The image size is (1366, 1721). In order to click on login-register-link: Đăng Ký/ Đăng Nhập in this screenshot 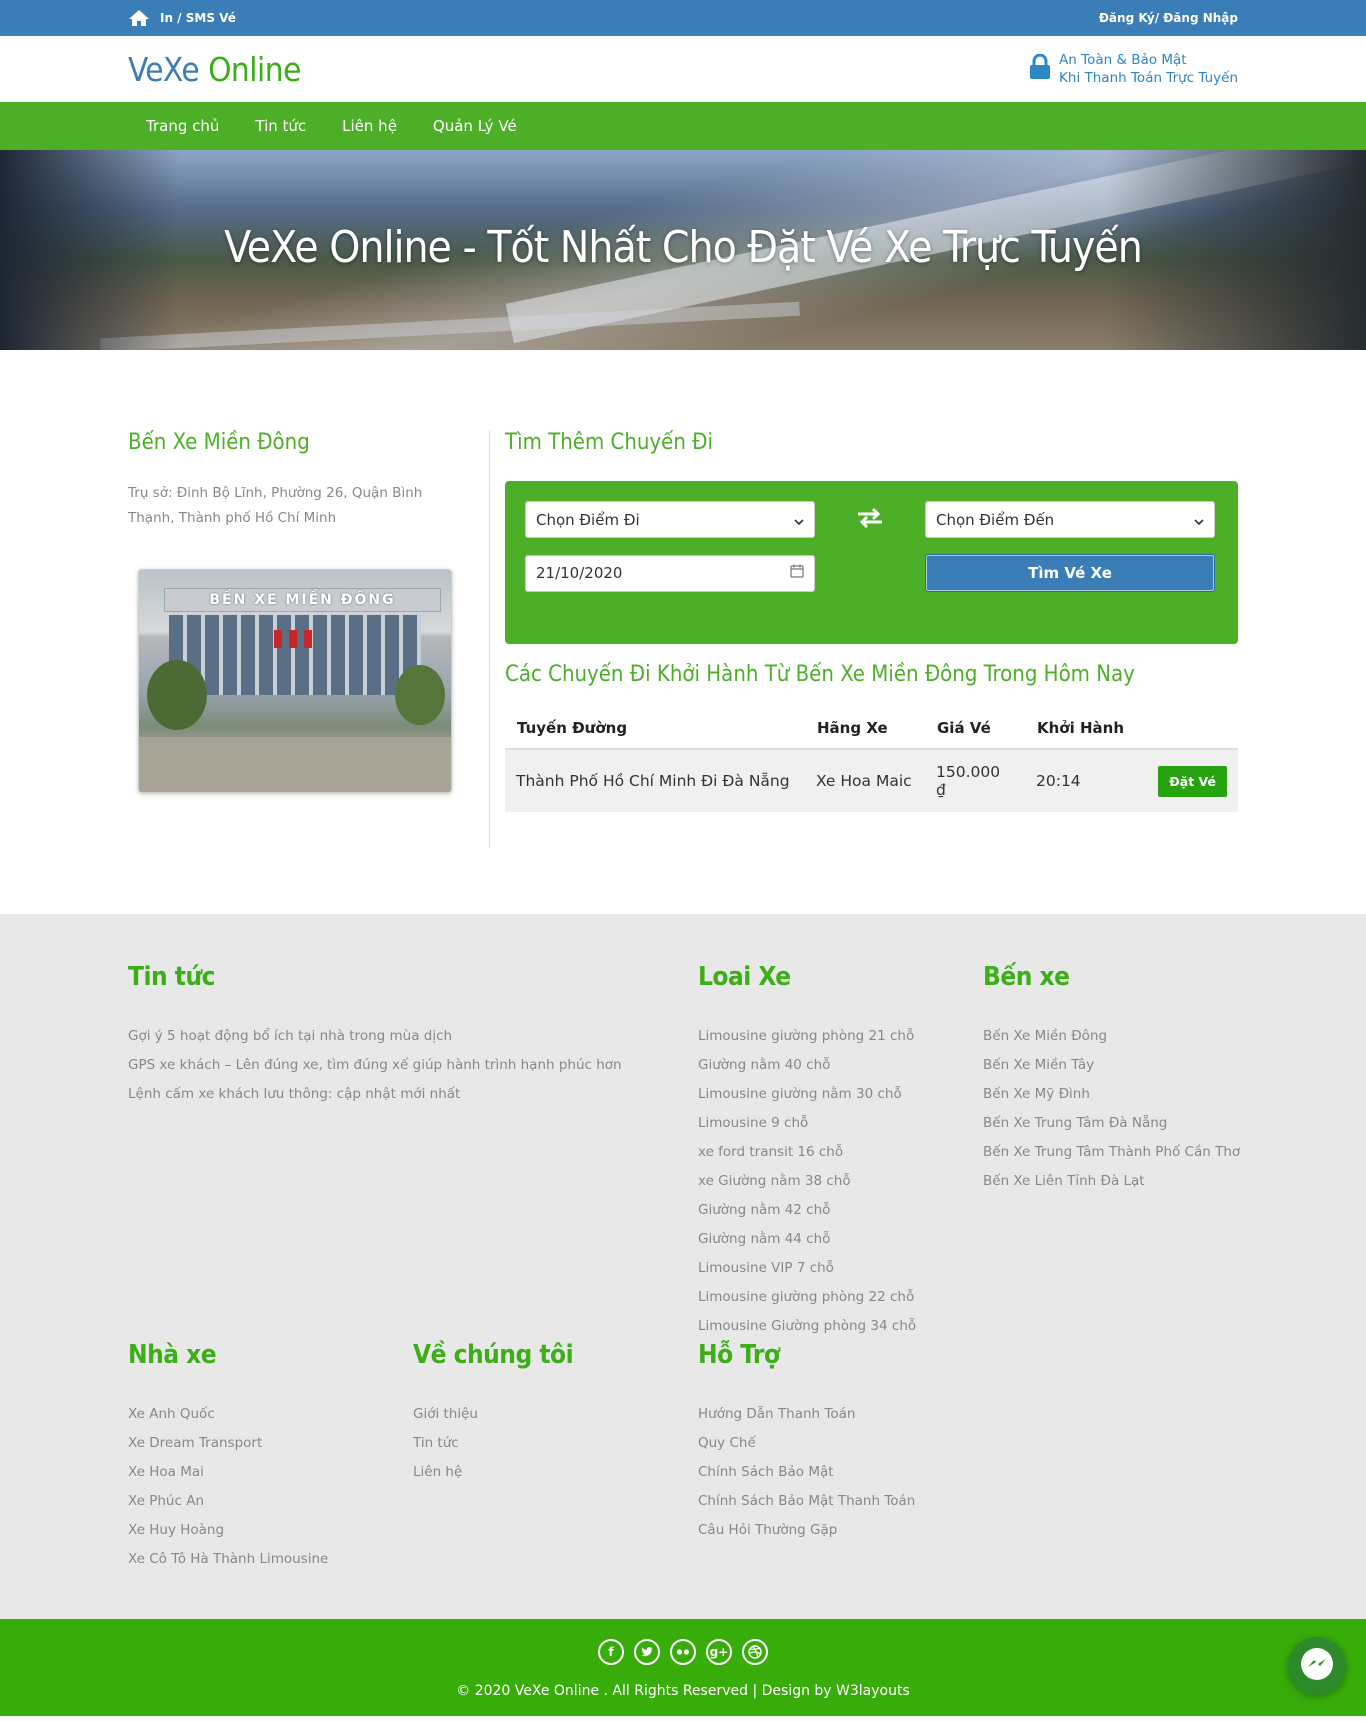, I will do `click(1168, 18)`.